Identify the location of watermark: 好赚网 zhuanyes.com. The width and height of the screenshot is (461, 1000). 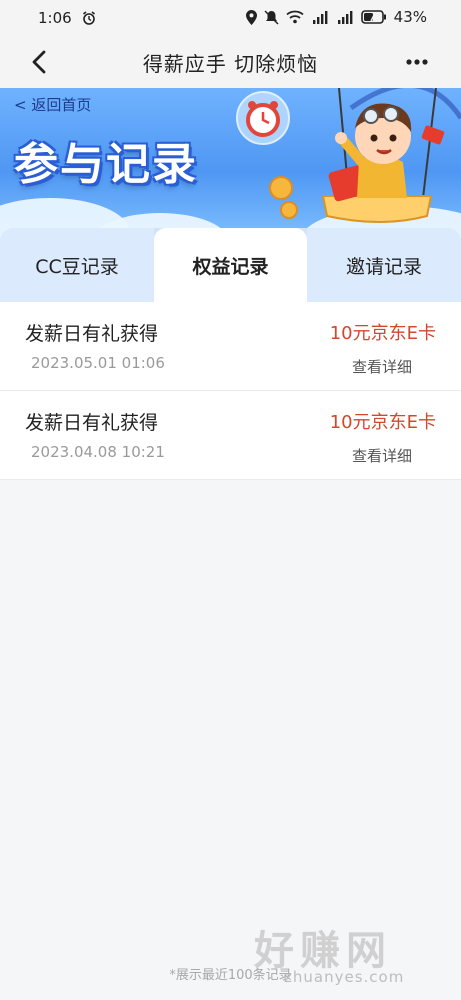
(350, 954).